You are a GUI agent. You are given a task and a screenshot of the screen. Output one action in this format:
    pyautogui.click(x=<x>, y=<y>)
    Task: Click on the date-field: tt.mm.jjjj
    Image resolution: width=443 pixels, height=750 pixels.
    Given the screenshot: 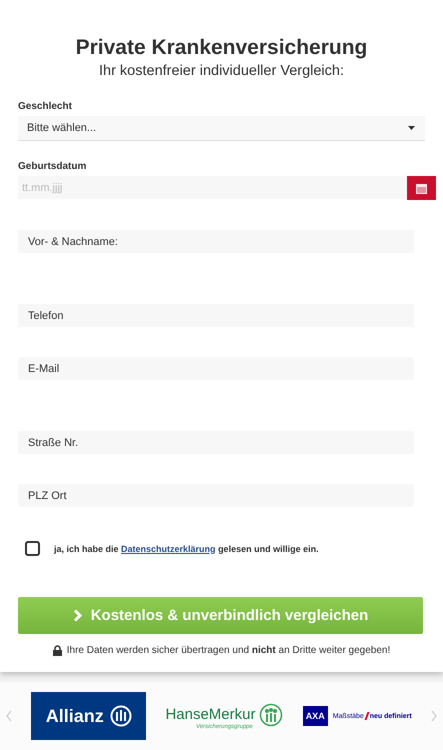 What is the action you would take?
    pyautogui.click(x=212, y=187)
    